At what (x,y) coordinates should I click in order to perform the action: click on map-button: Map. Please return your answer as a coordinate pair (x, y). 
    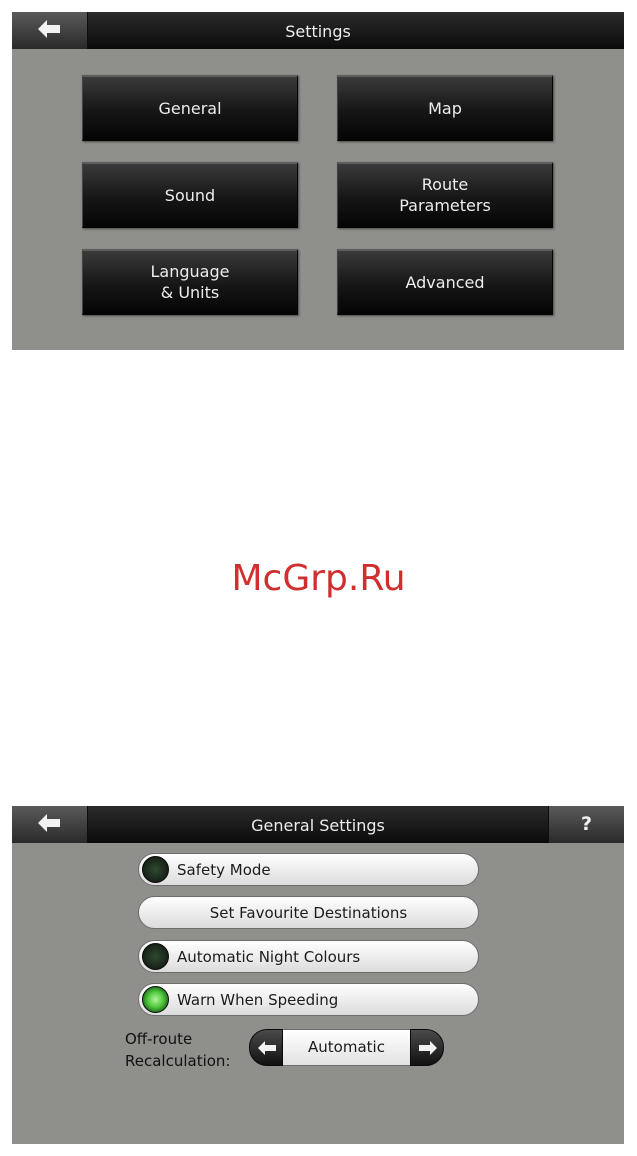
    Looking at the image, I should click on (445, 108).